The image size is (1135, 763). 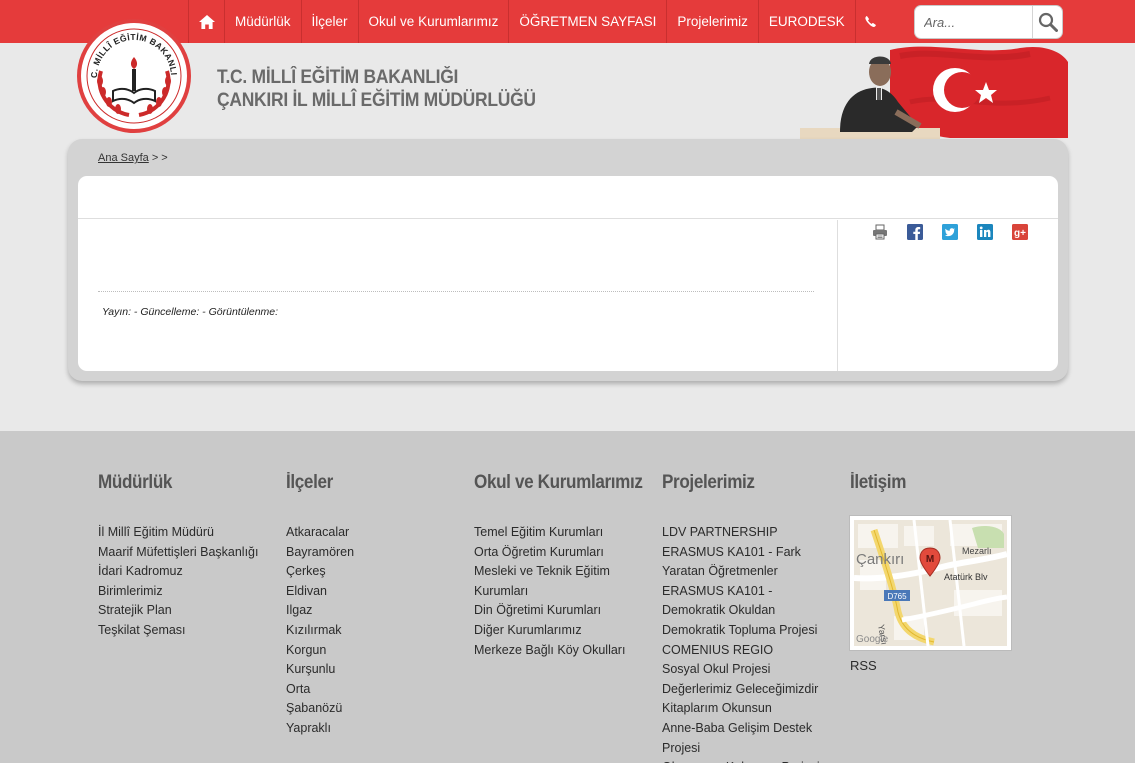 I want to click on footer-link: Çerkeş, so click(x=376, y=572).